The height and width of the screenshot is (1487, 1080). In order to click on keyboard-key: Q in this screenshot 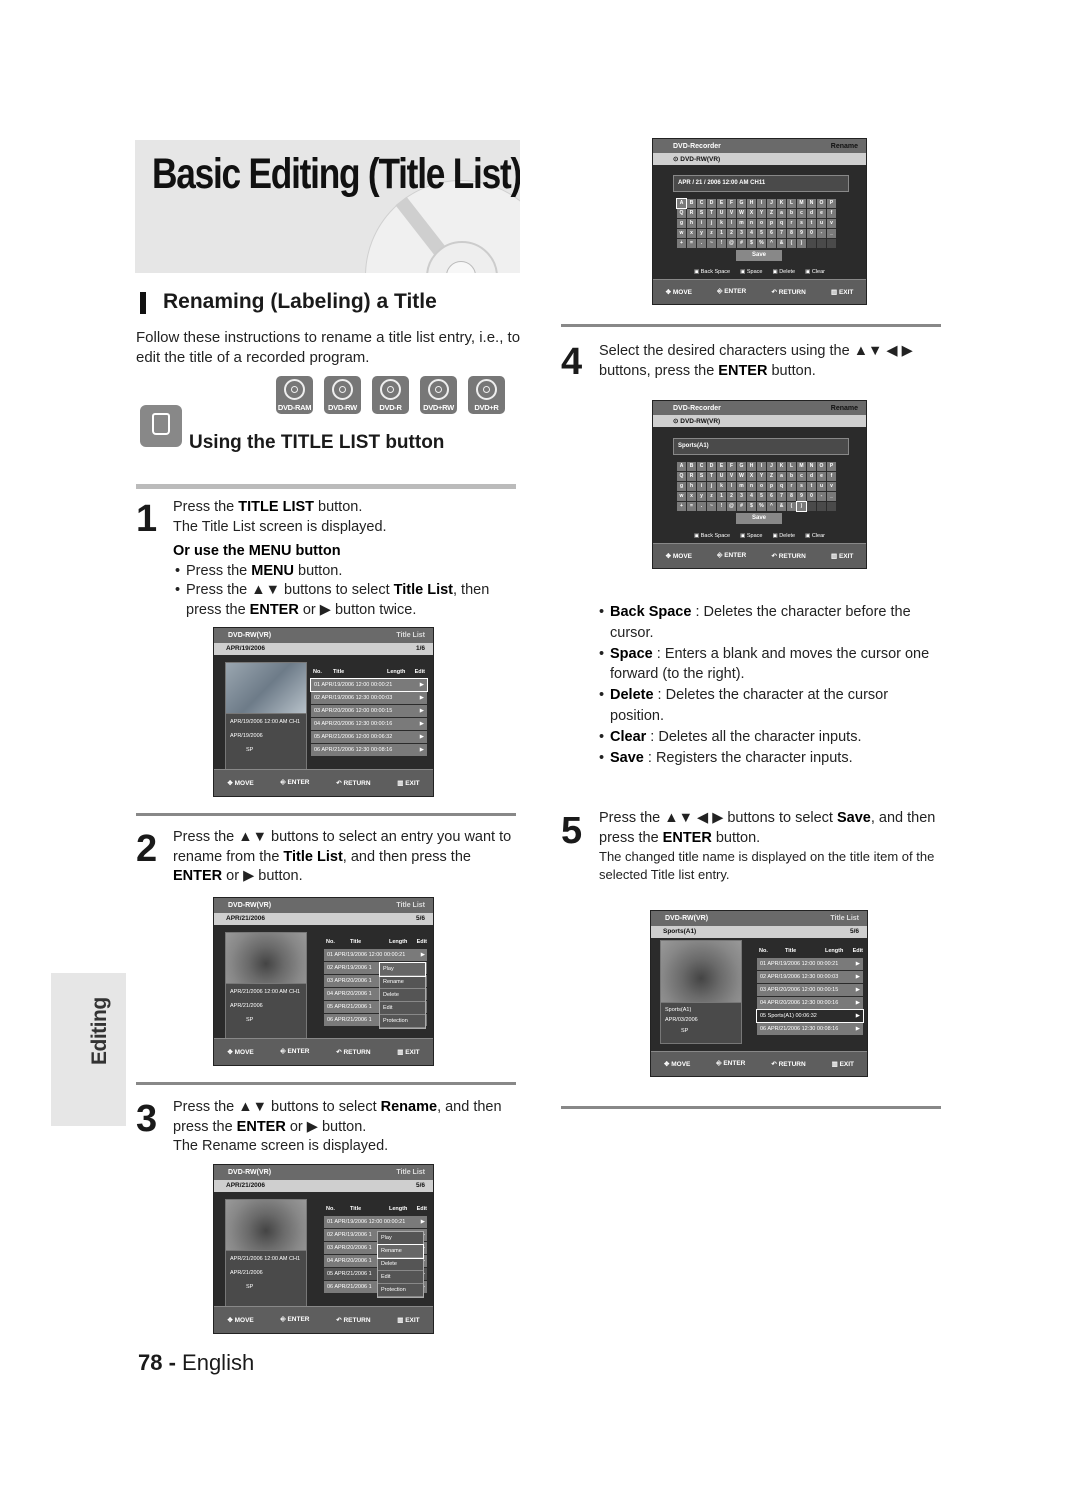, I will do `click(681, 213)`.